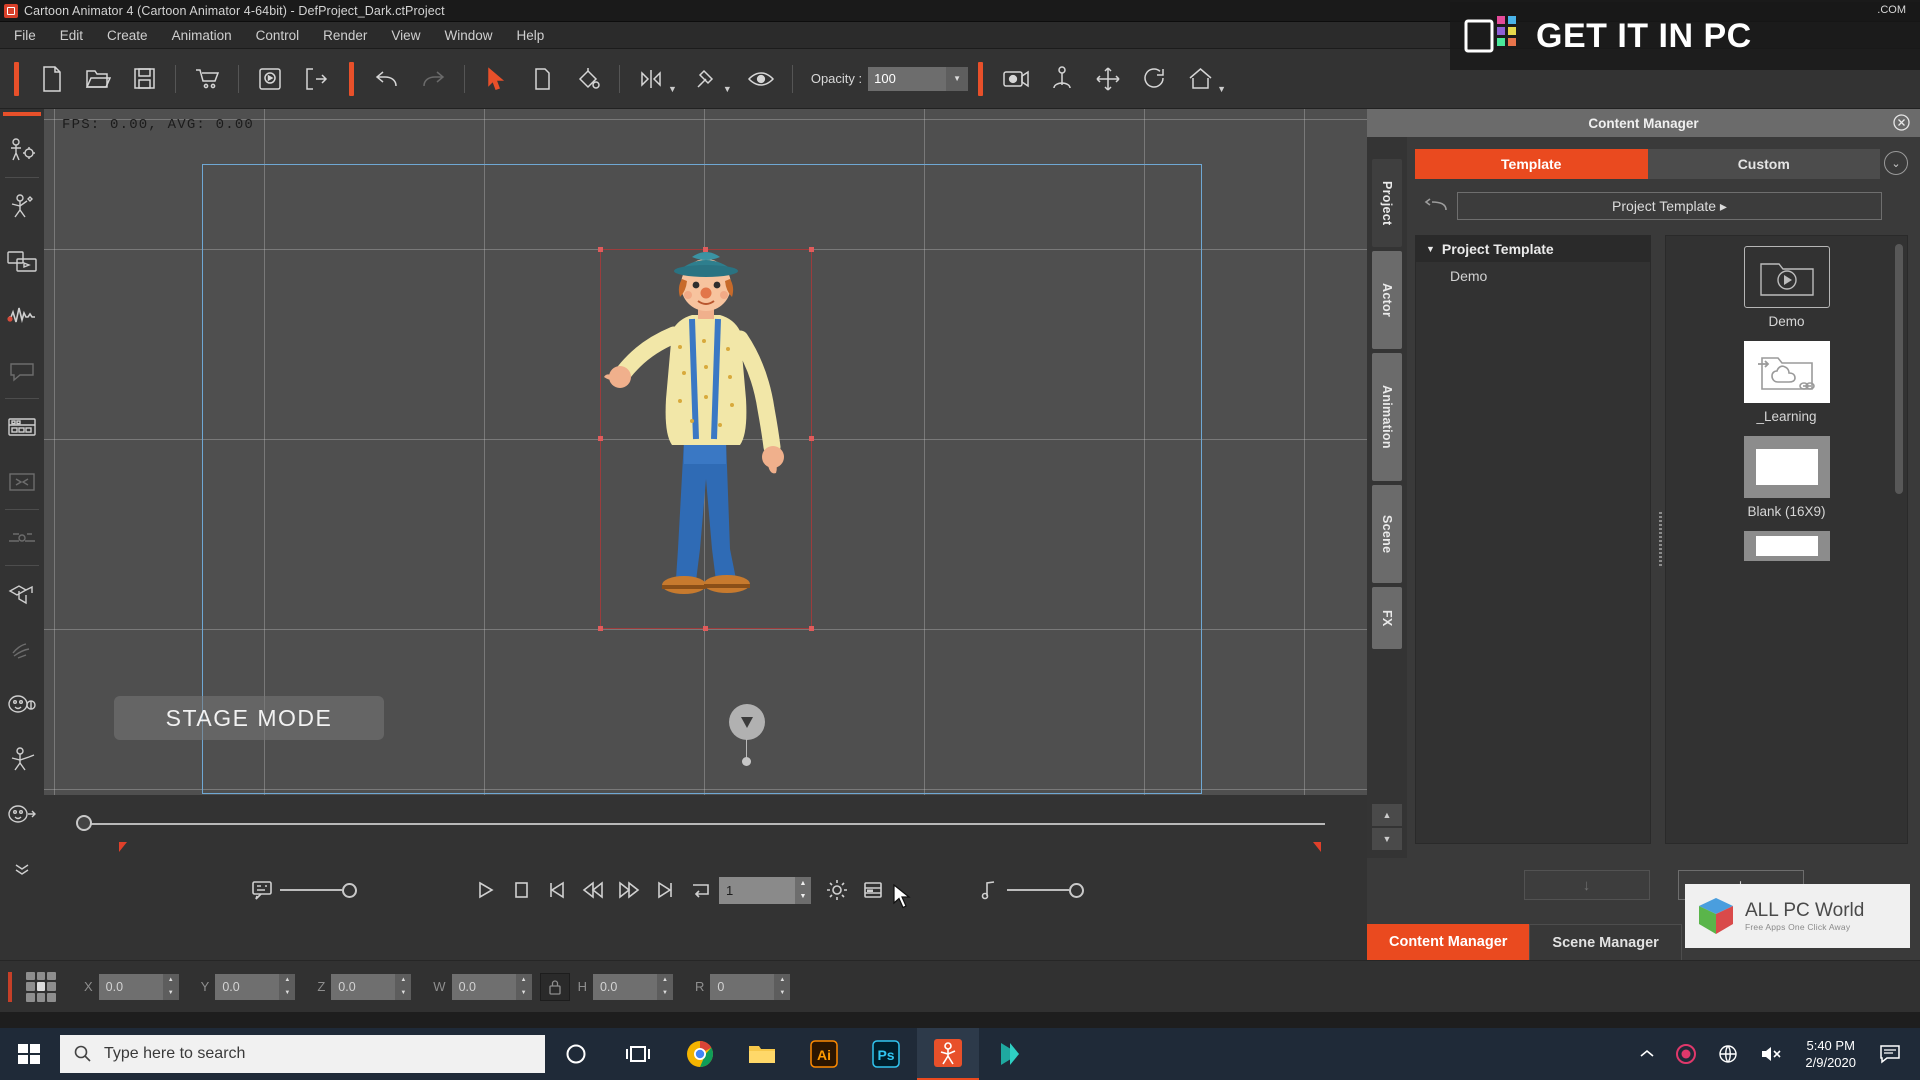  Describe the element at coordinates (287, 986) in the screenshot. I see `stepper-y: ▲ ▼` at that location.